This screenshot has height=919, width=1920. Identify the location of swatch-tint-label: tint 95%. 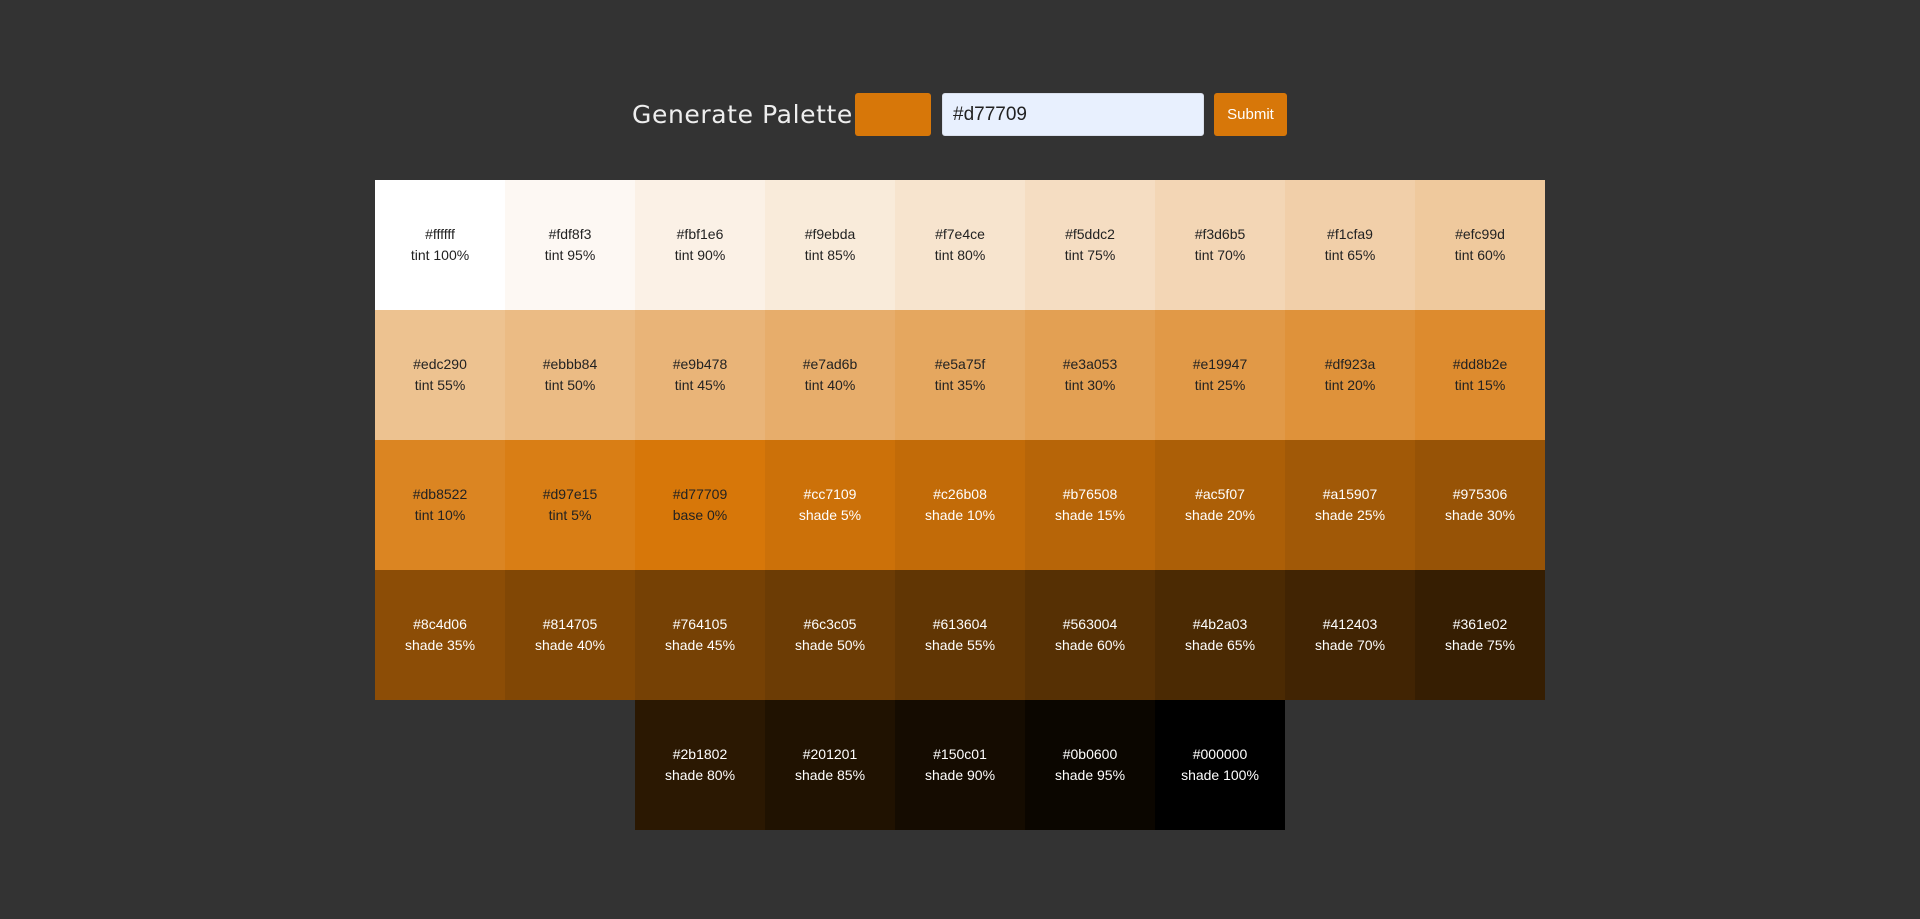
(570, 255).